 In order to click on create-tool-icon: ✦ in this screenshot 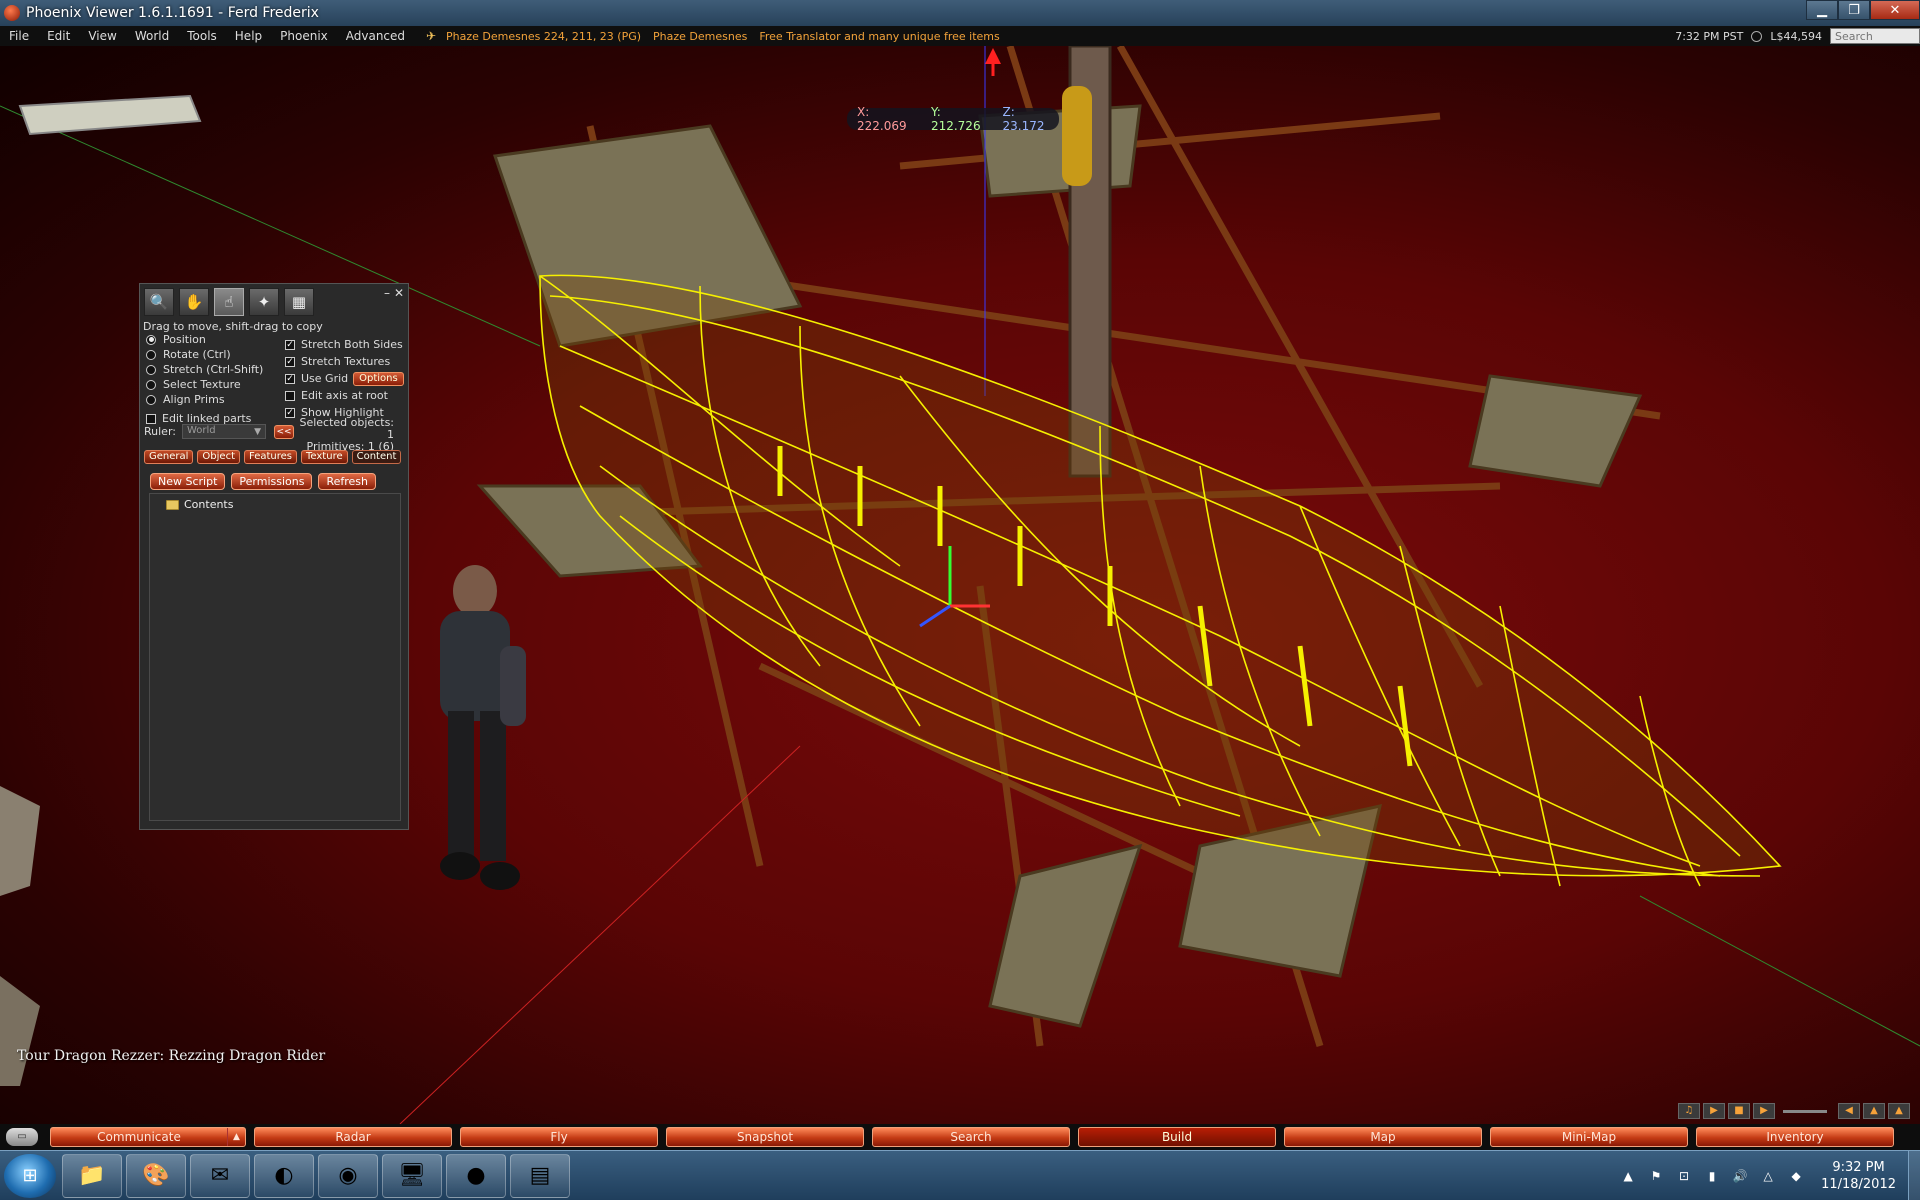, I will do `click(264, 302)`.